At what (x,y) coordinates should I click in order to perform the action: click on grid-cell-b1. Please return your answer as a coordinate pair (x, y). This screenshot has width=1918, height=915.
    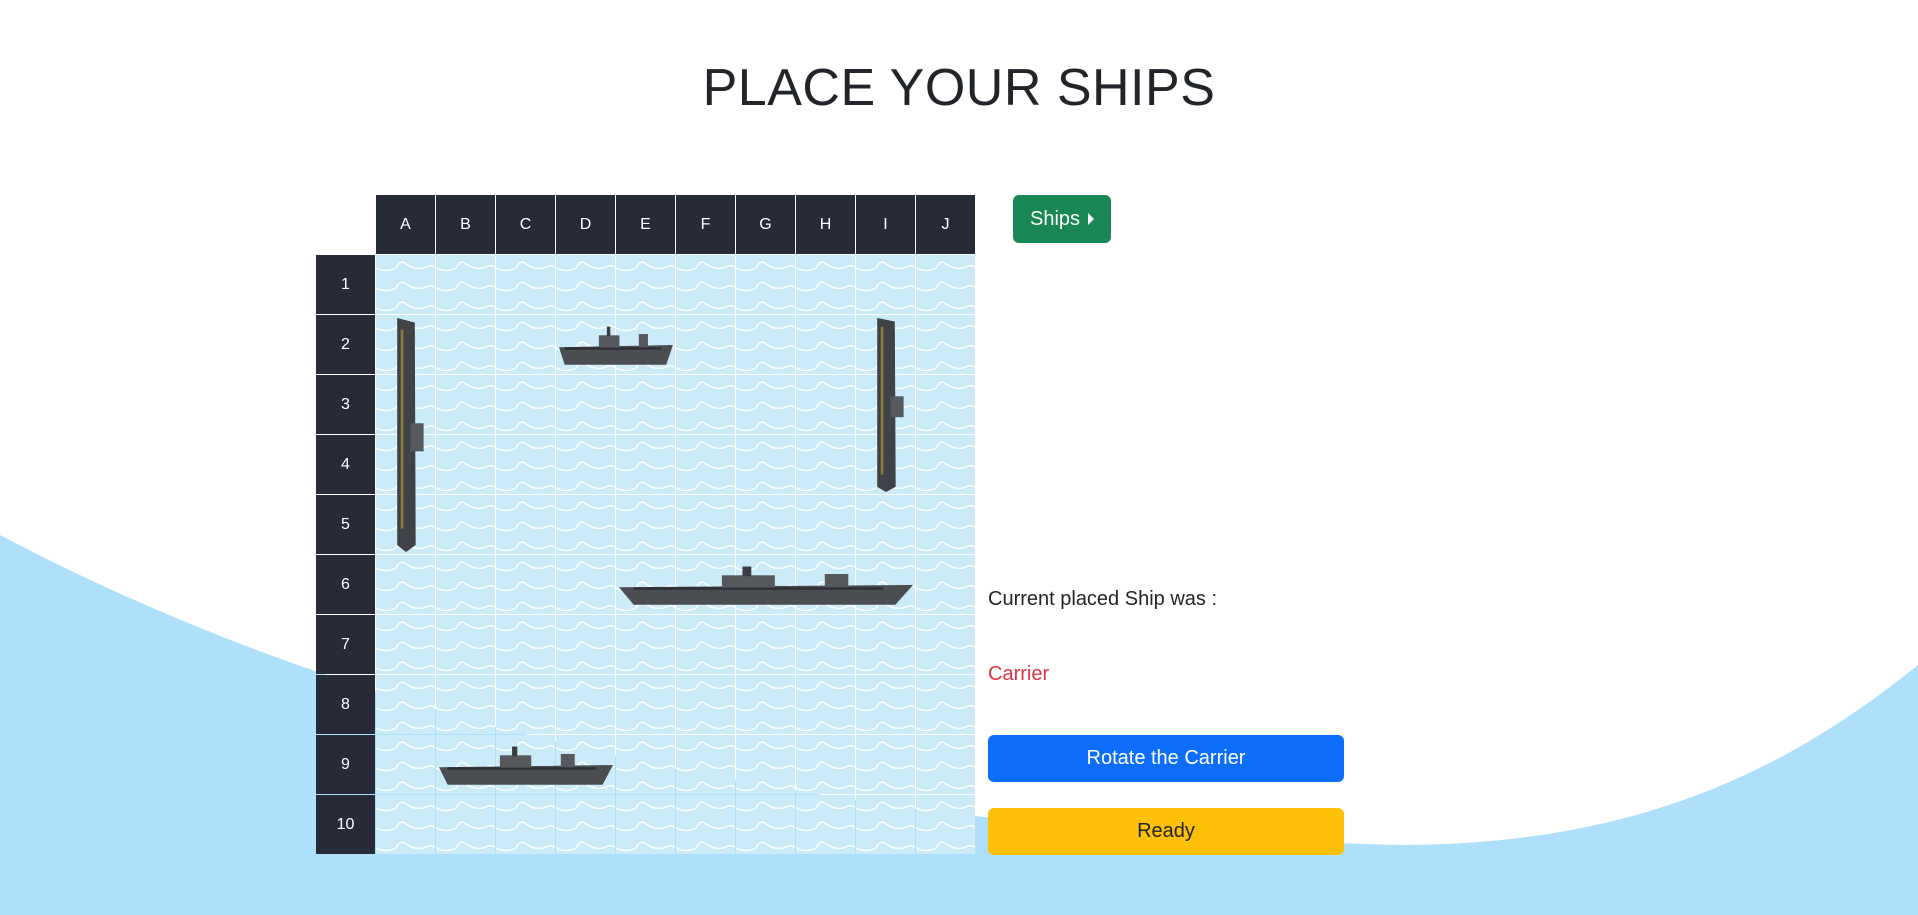
    Looking at the image, I should click on (465, 284).